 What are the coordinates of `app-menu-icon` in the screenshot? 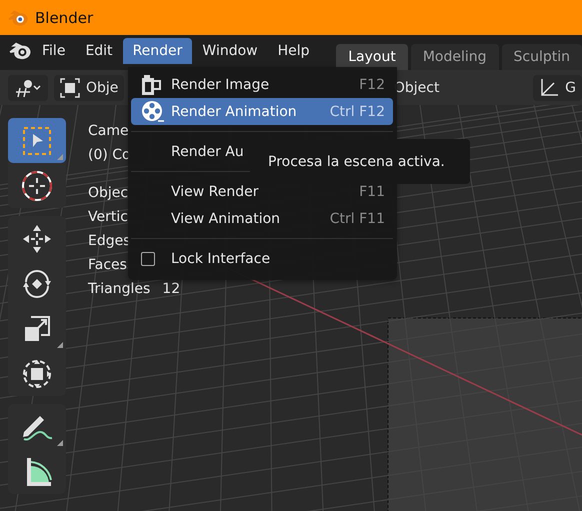 It's located at (20, 50).